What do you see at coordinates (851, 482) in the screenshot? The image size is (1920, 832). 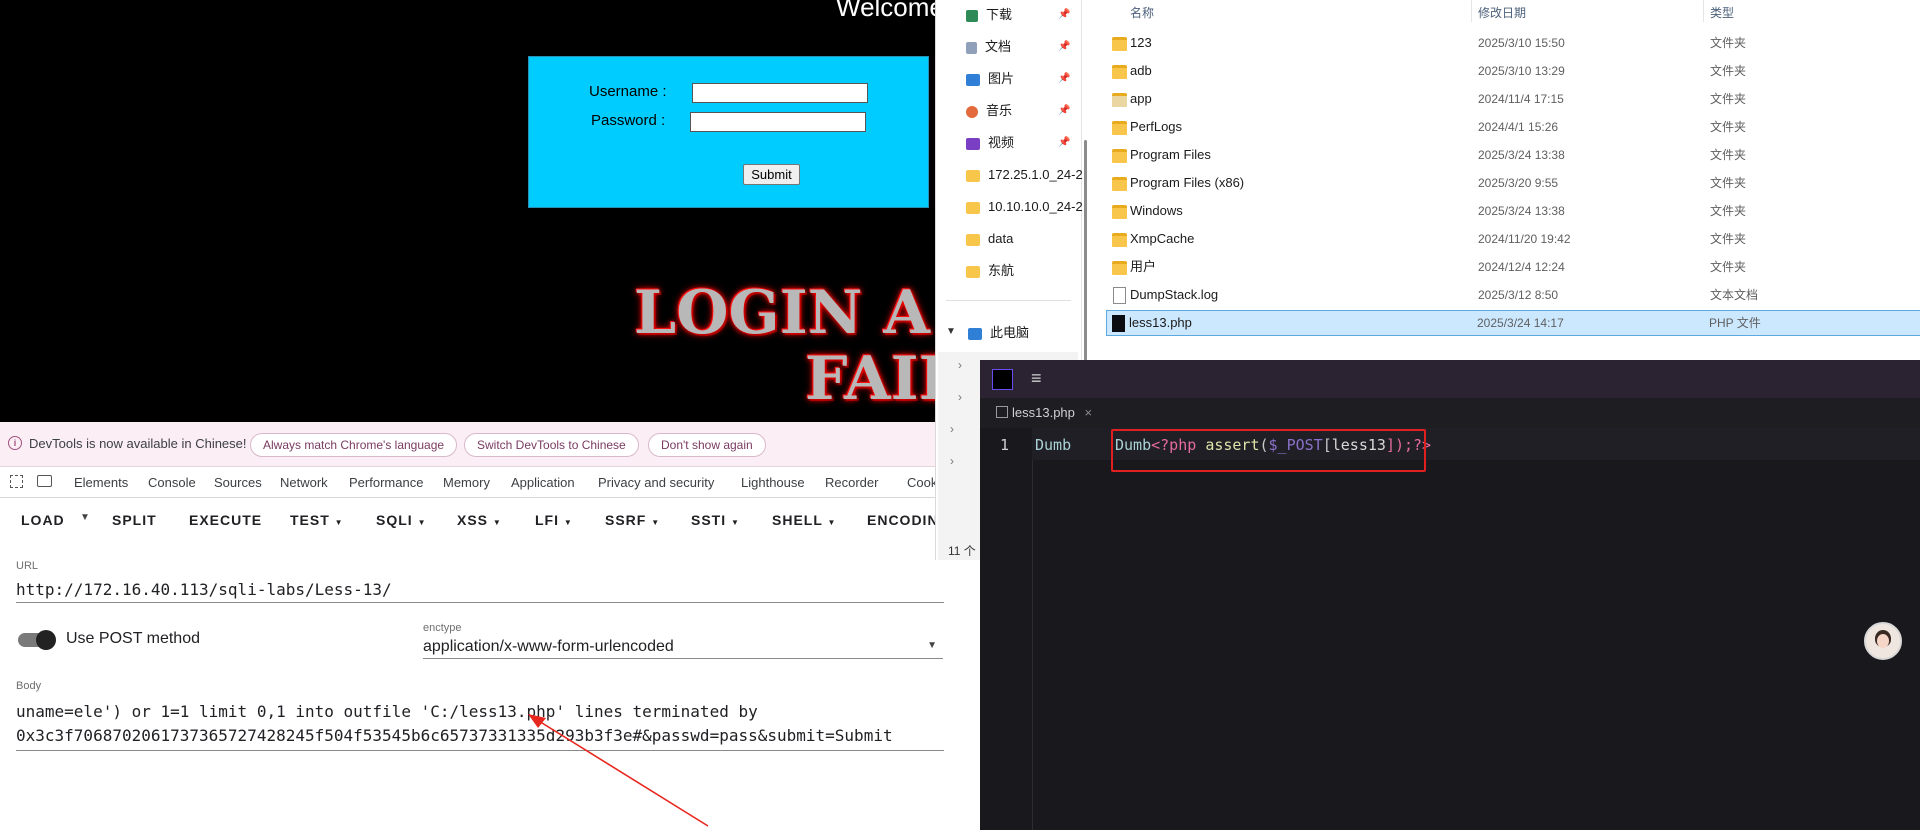 I see `tab-recorder: Recorder` at bounding box center [851, 482].